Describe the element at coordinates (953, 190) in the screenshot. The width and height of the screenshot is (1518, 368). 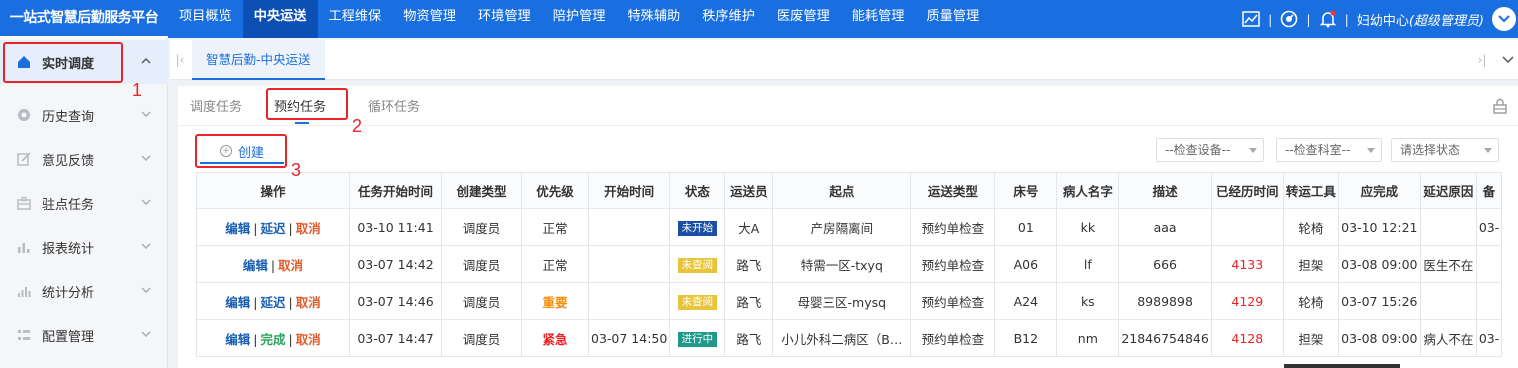
I see `col-header: 运送类型` at that location.